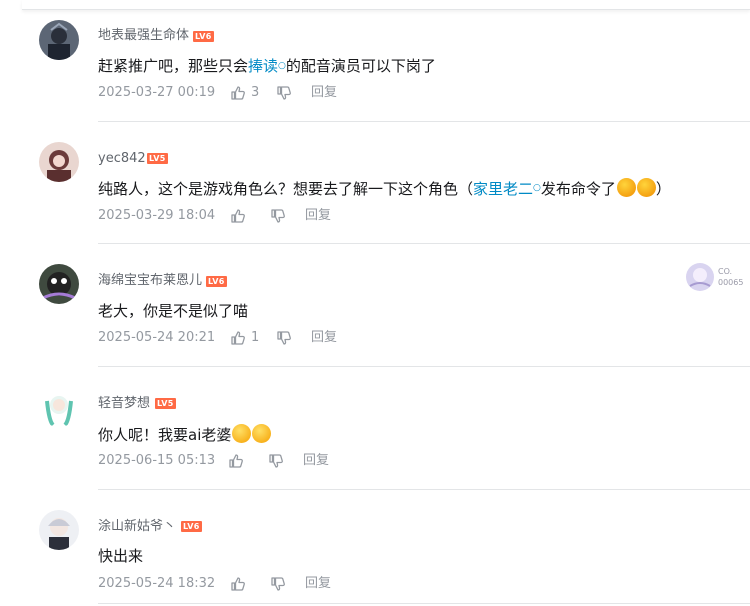 The width and height of the screenshot is (750, 606). What do you see at coordinates (150, 281) in the screenshot?
I see `username: 海绵宝宝布莱恩儿` at bounding box center [150, 281].